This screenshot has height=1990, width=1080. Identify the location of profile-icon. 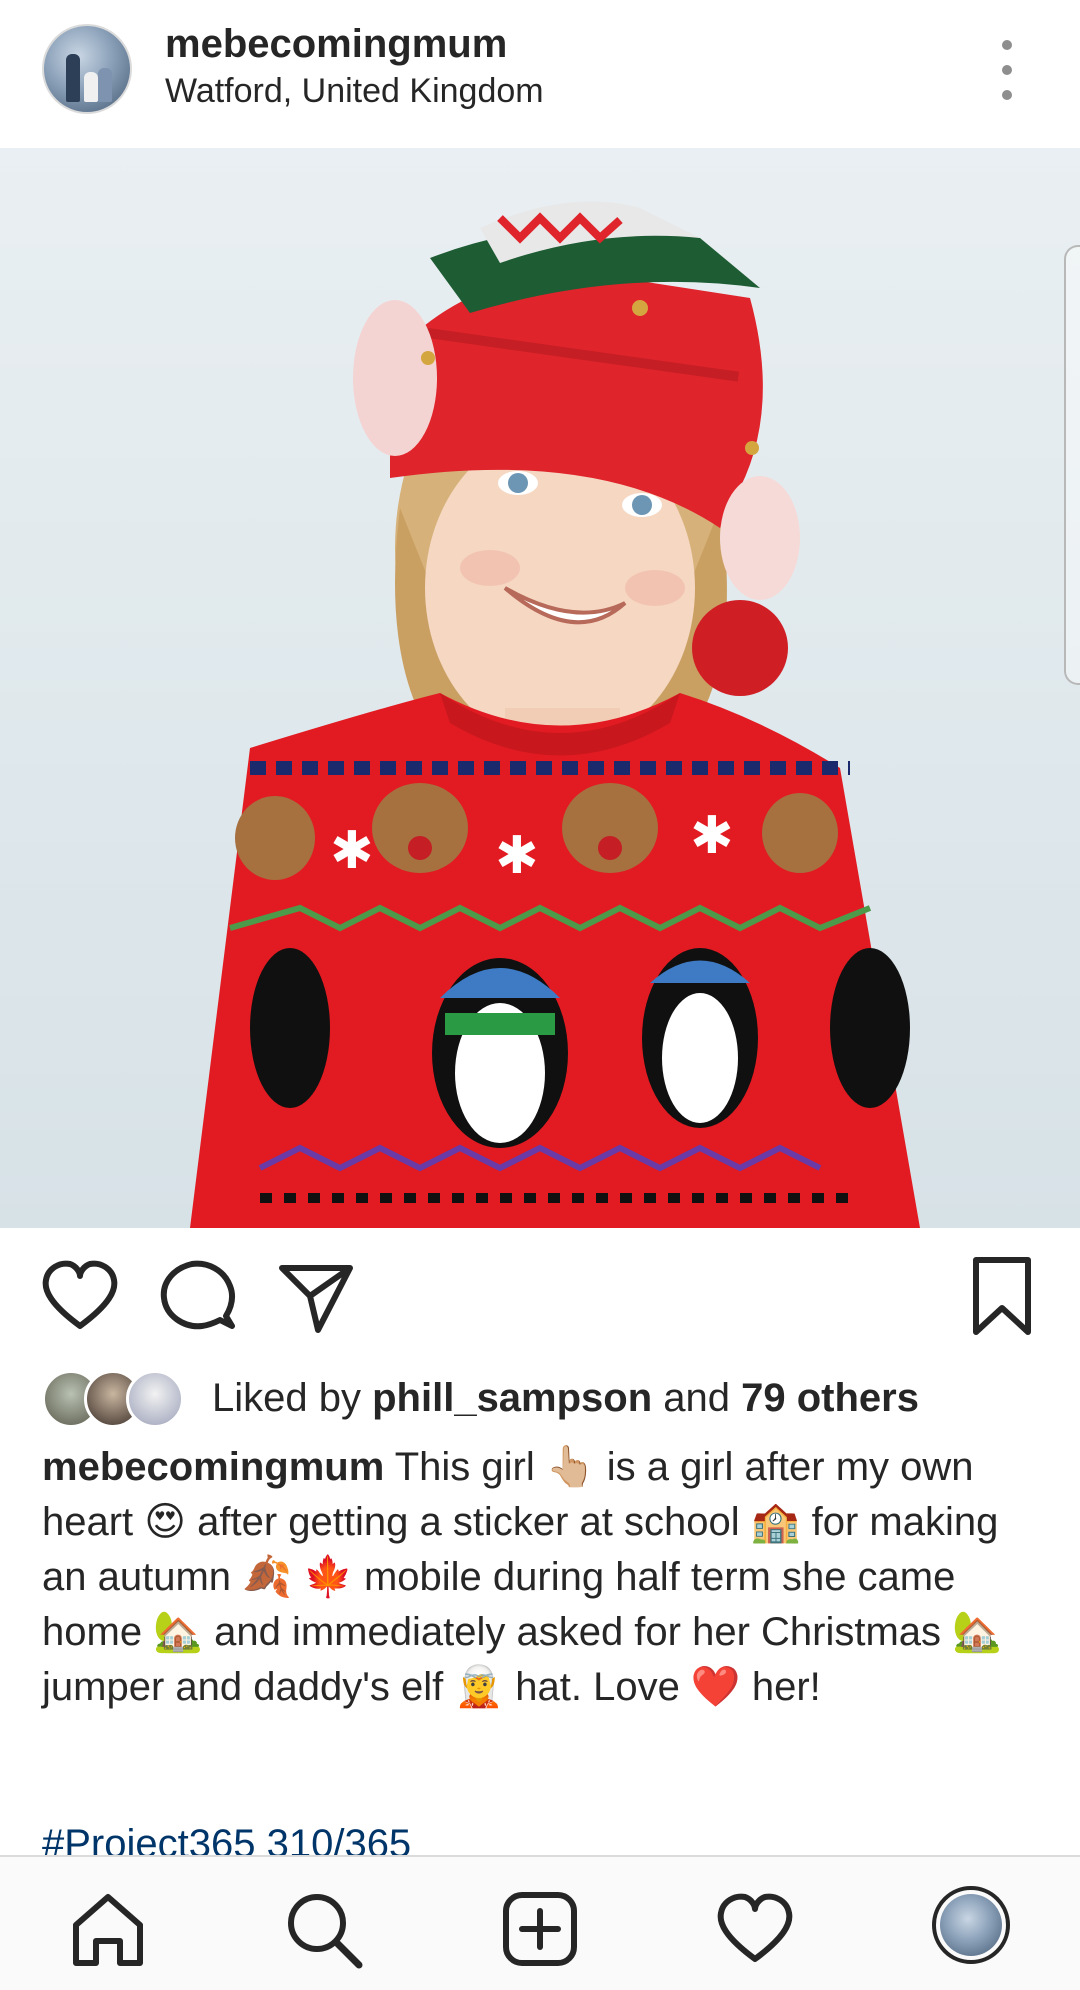
(971, 1925).